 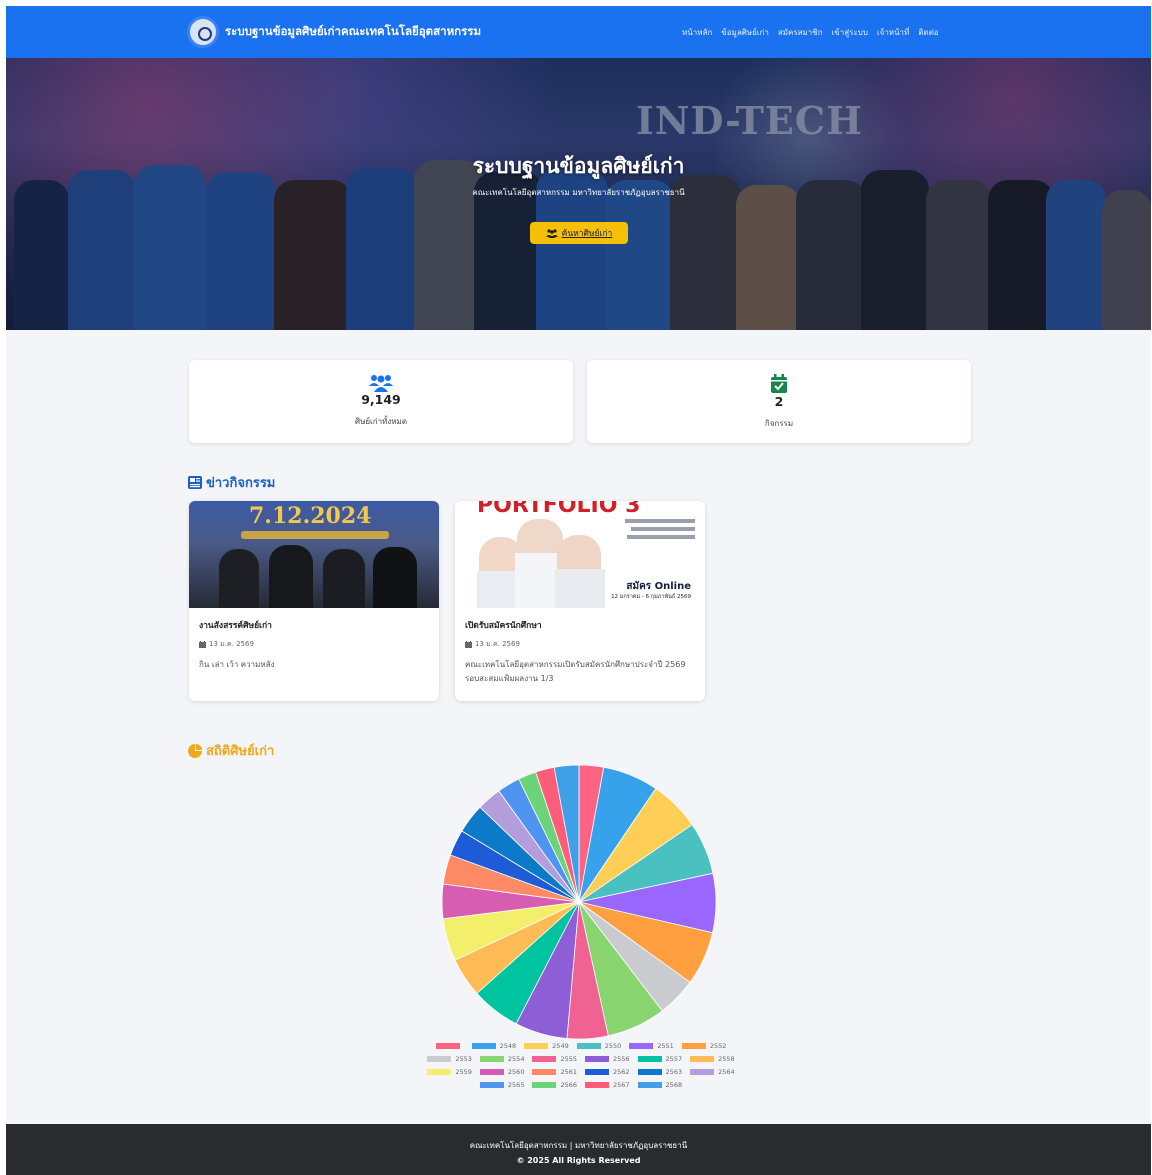 I want to click on legend-item: 2549, so click(x=546, y=1046).